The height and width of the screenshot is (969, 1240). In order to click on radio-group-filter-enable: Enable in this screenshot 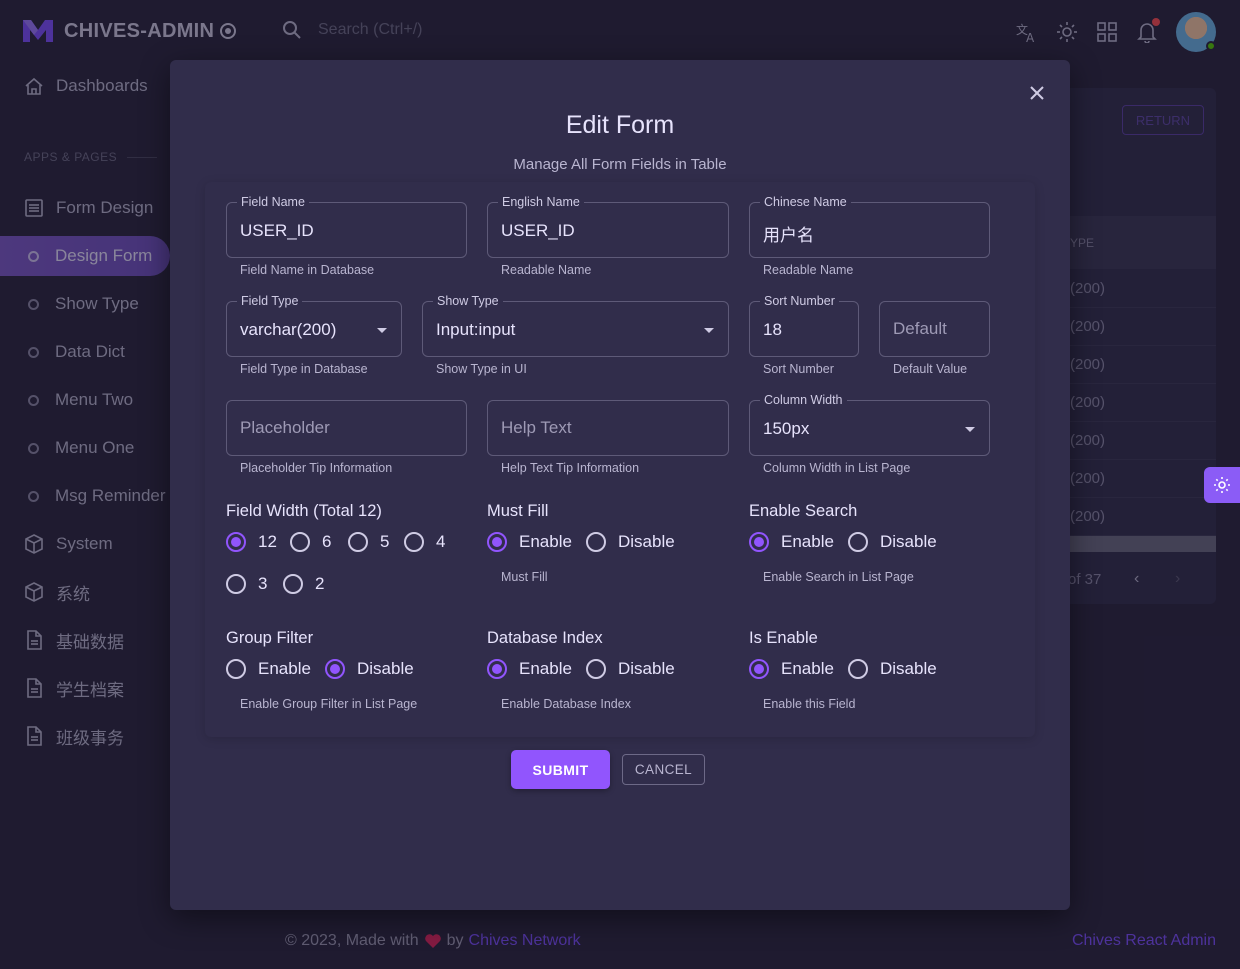, I will do `click(268, 669)`.